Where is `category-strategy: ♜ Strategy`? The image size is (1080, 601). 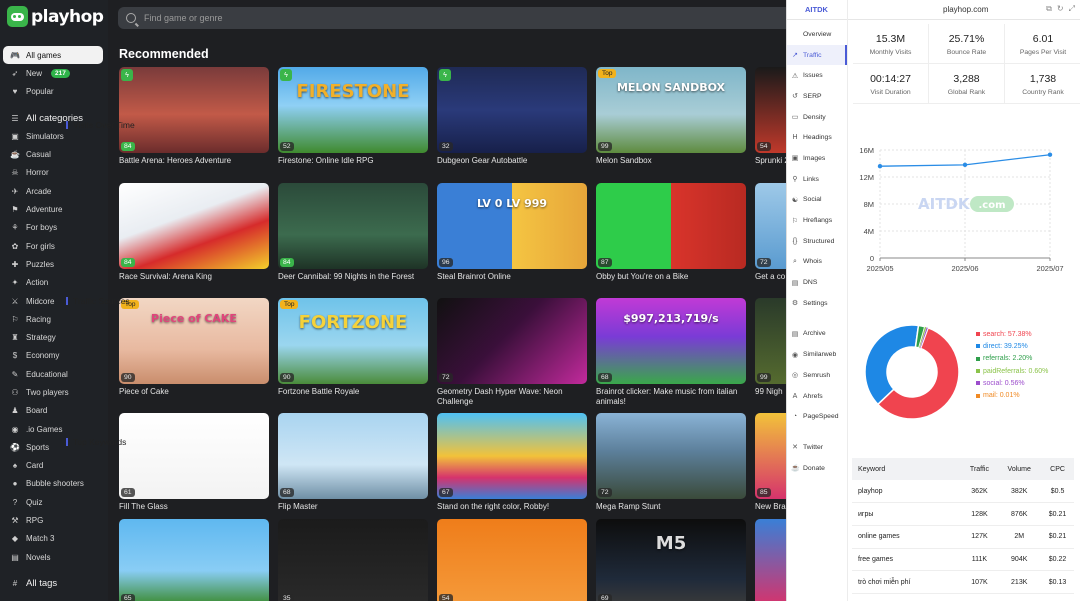
category-strategy: ♜ Strategy is located at coordinates (53, 337).